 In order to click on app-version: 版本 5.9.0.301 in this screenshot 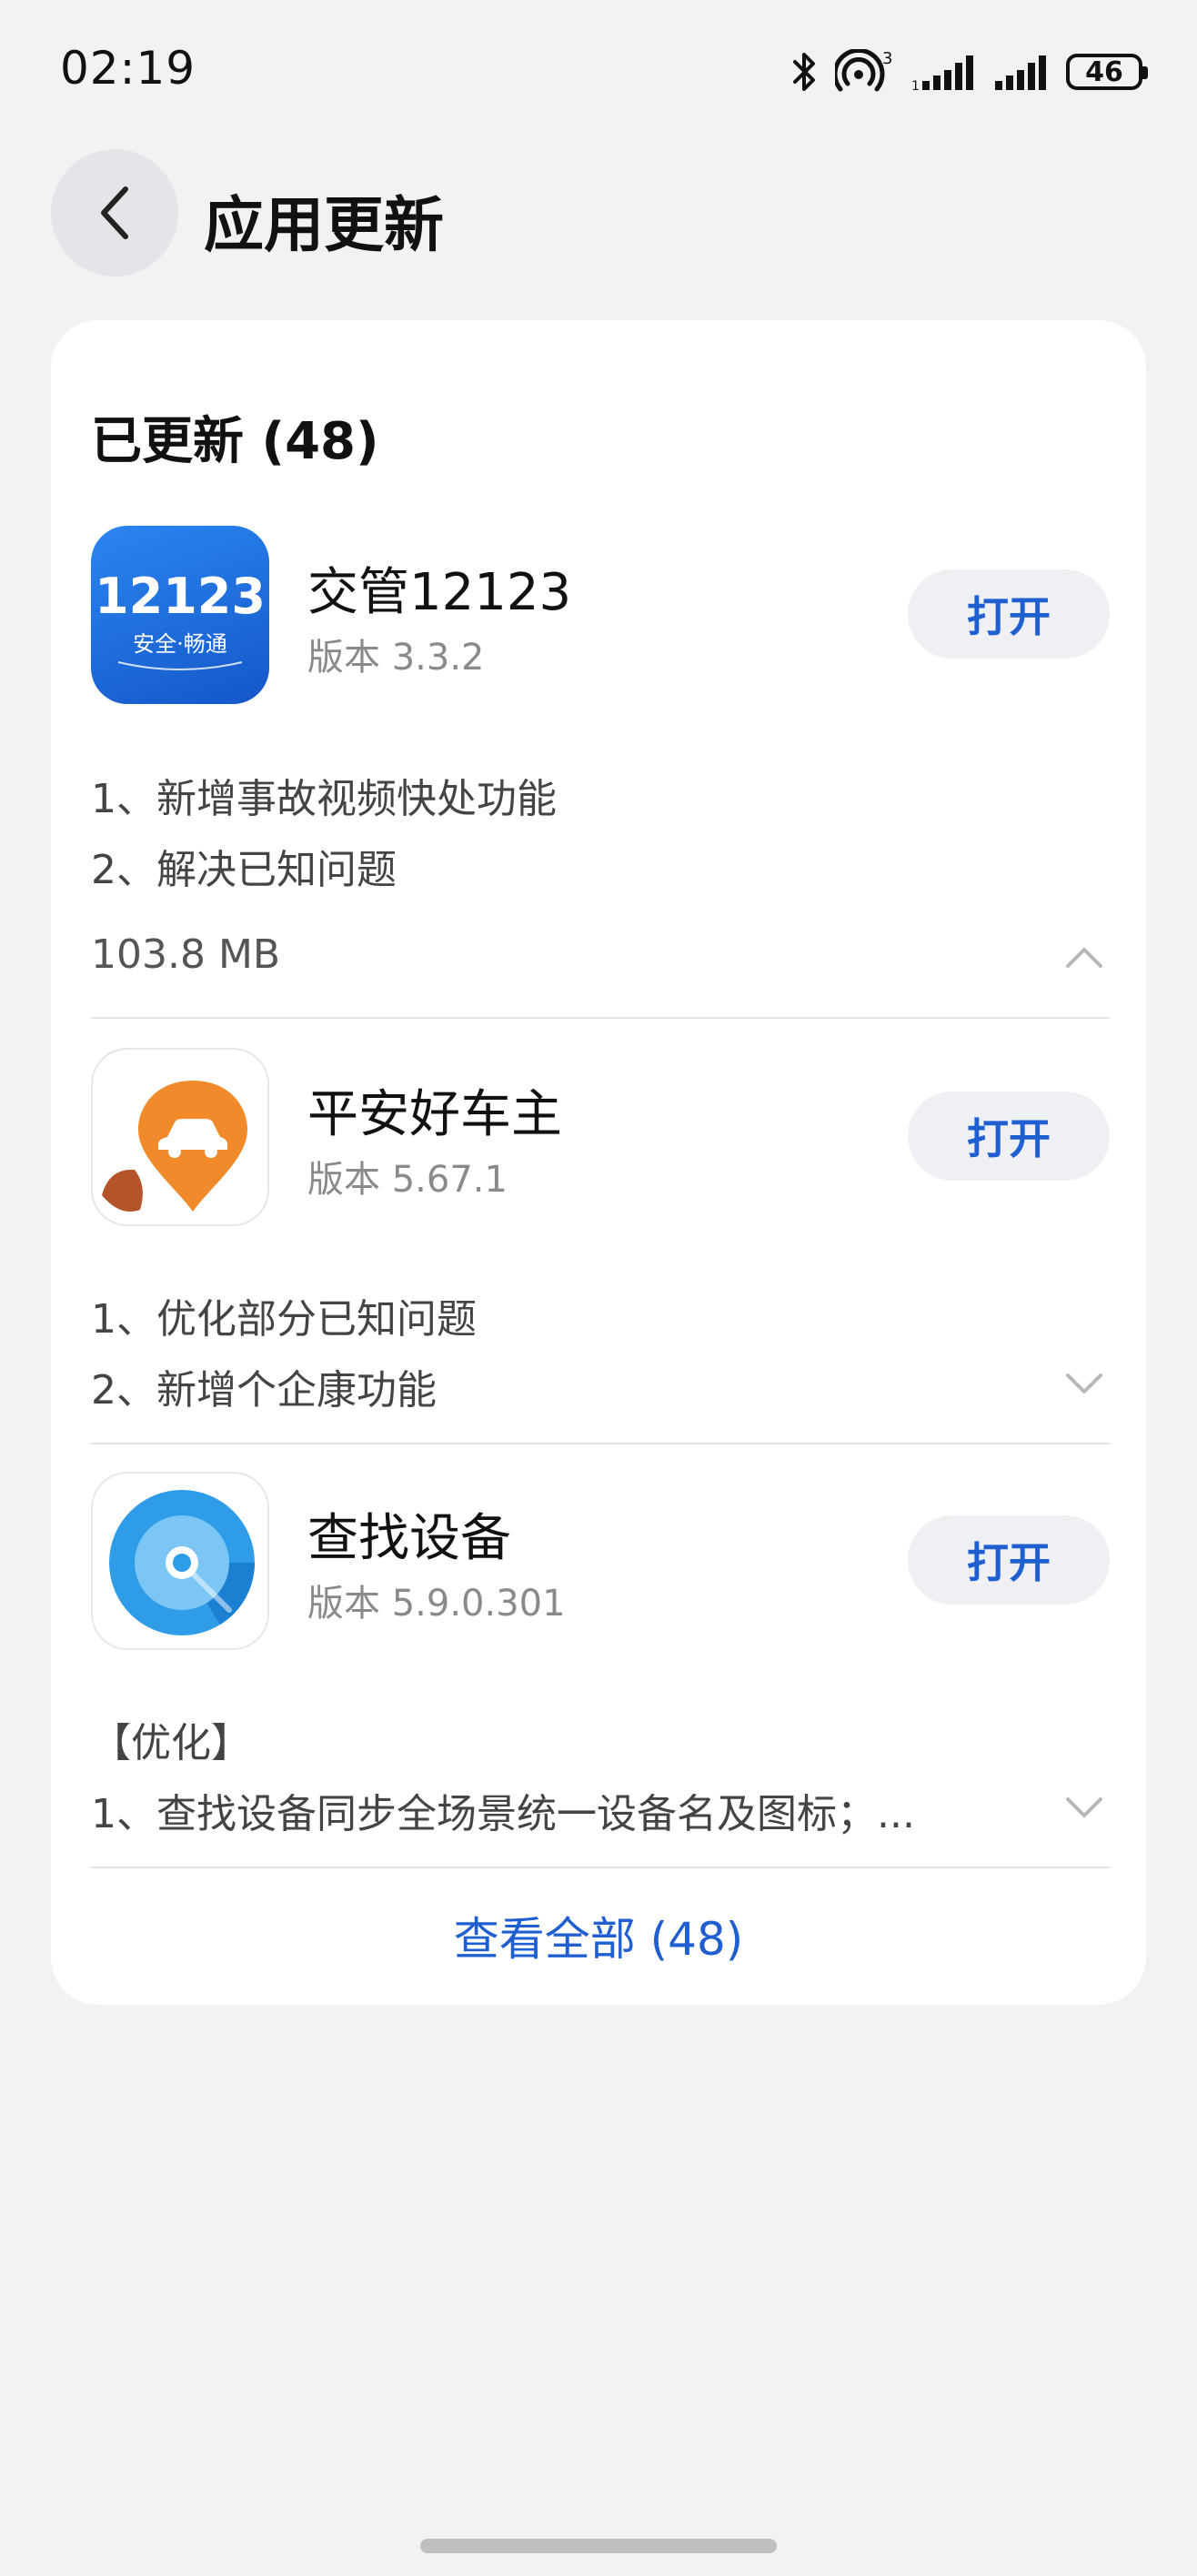, I will do `click(436, 1604)`.